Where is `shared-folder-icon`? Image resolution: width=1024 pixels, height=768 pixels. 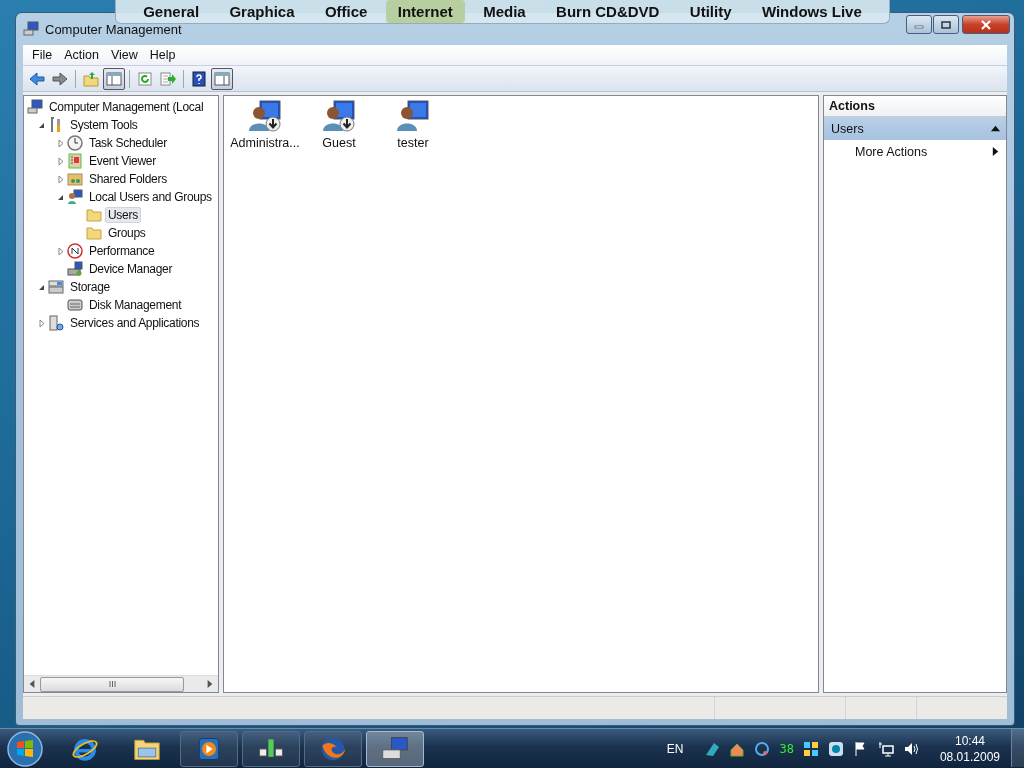 shared-folder-icon is located at coordinates (75, 179).